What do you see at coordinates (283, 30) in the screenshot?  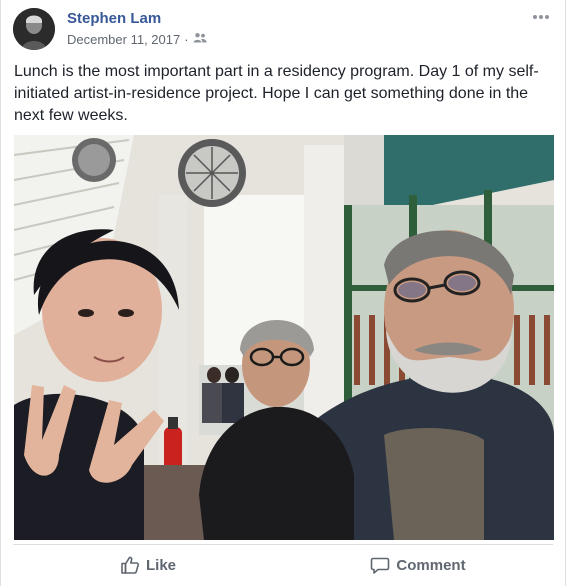 I see `post-header: Stephen Lam December 11, 2017 ·` at bounding box center [283, 30].